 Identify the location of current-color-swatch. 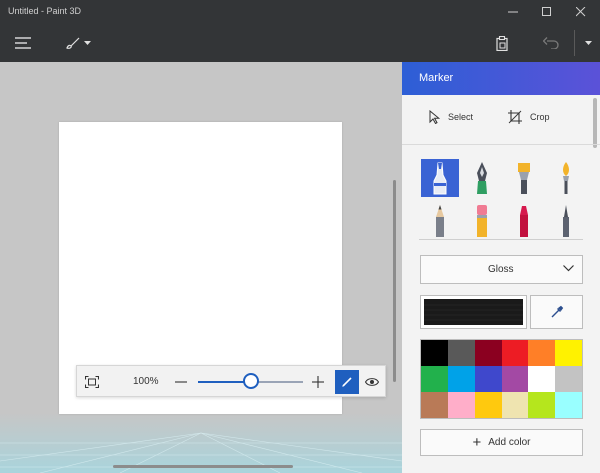
(473, 312).